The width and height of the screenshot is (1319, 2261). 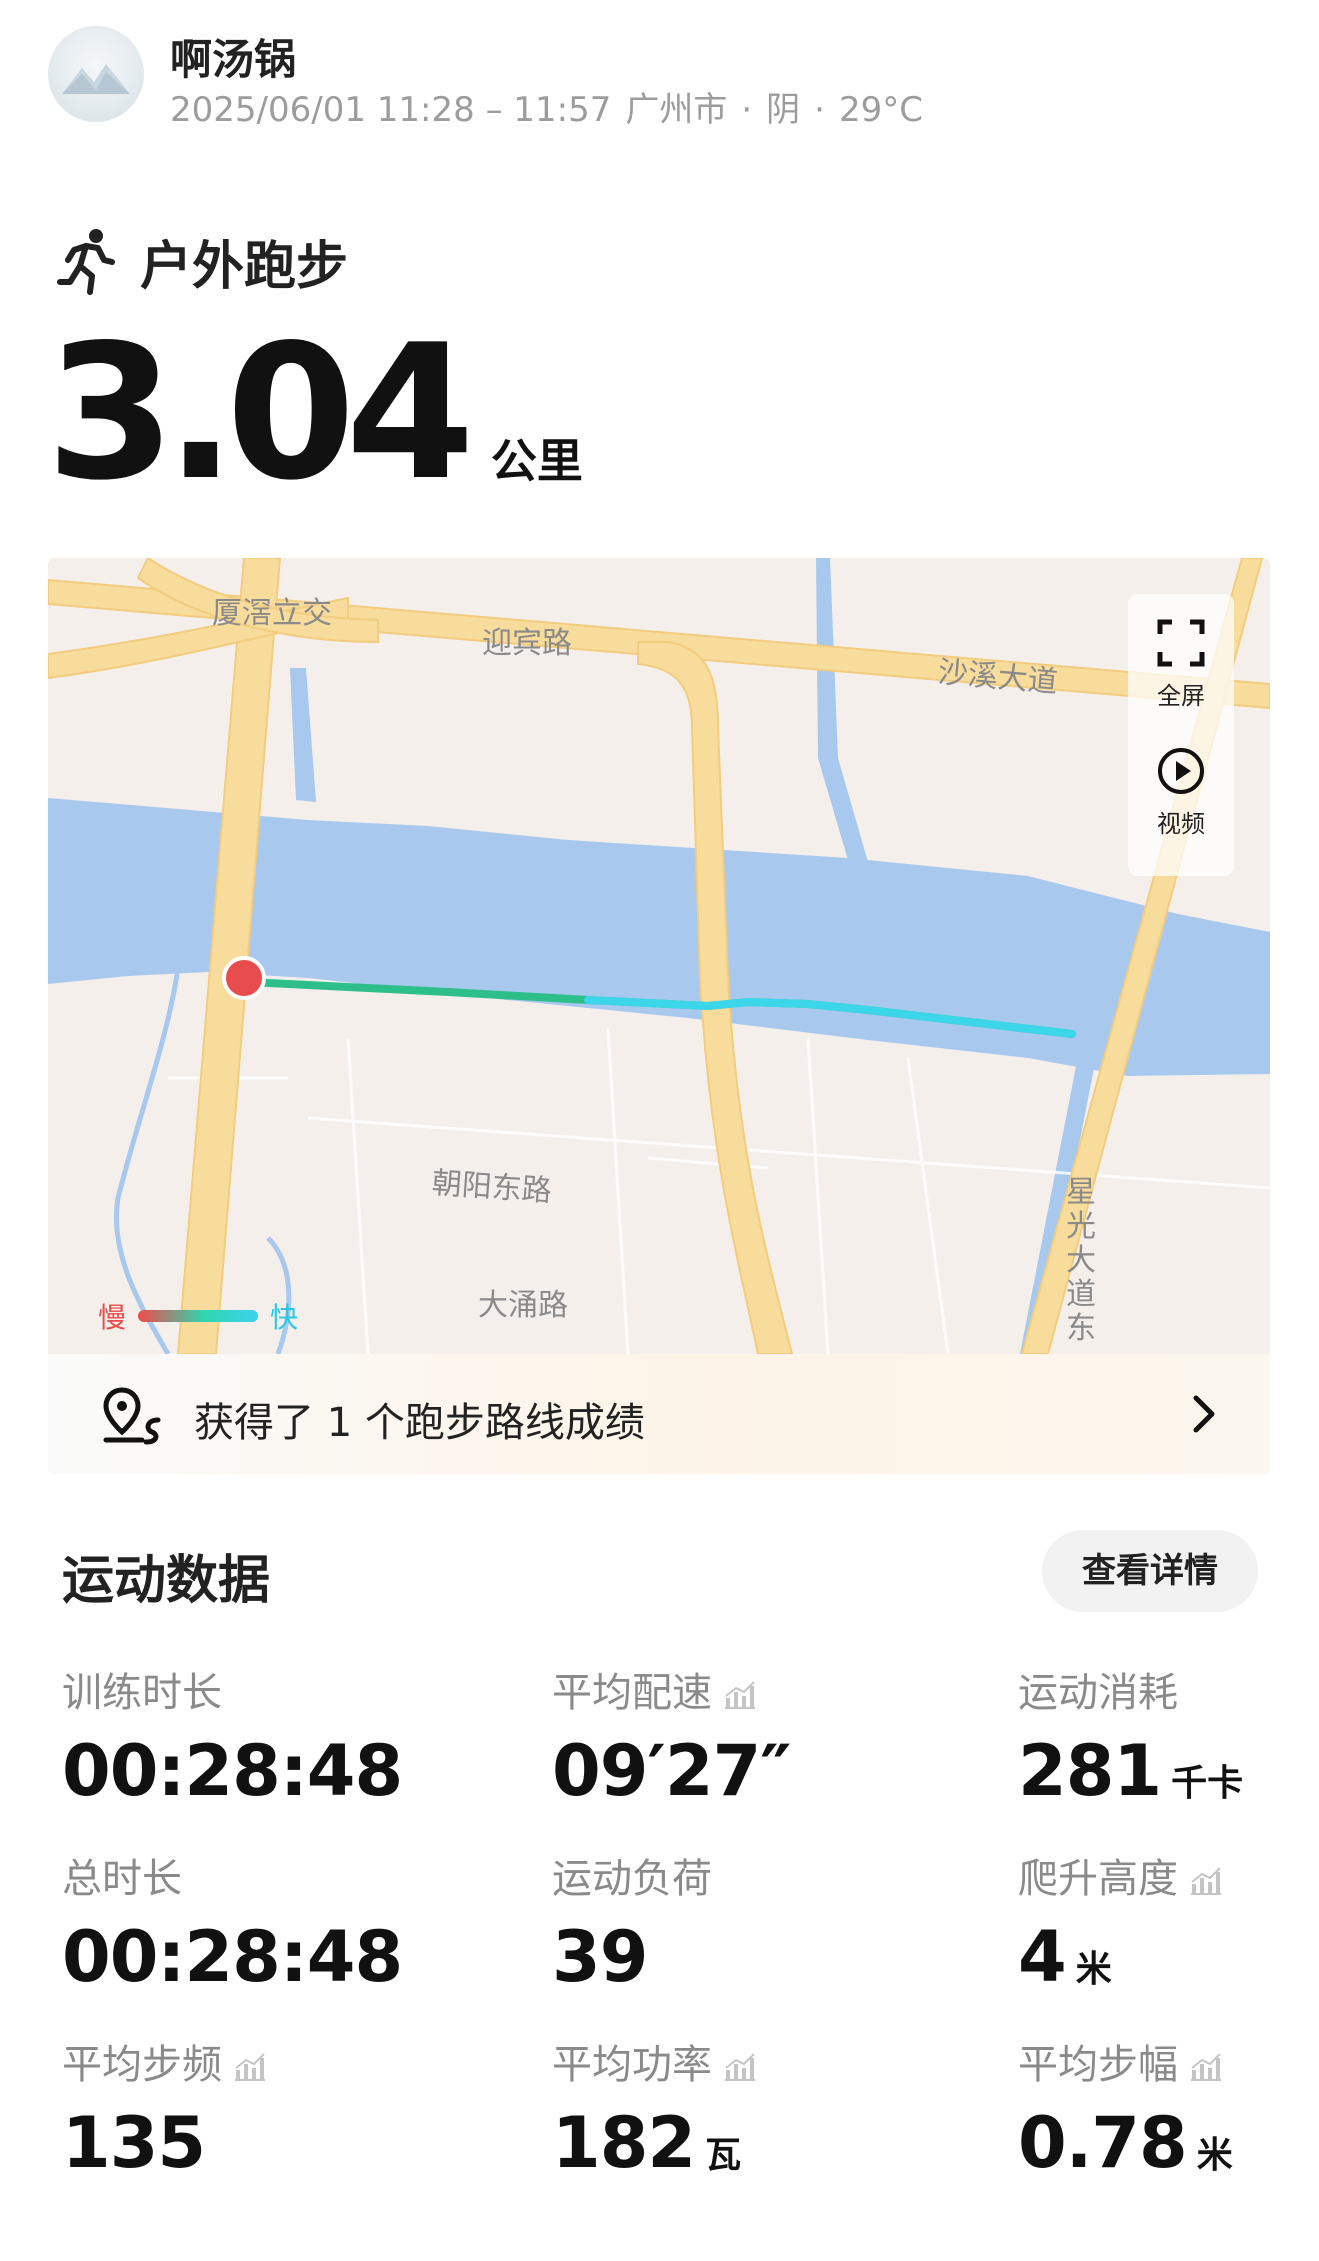 I want to click on stat-value-row: 135, so click(x=165, y=2143).